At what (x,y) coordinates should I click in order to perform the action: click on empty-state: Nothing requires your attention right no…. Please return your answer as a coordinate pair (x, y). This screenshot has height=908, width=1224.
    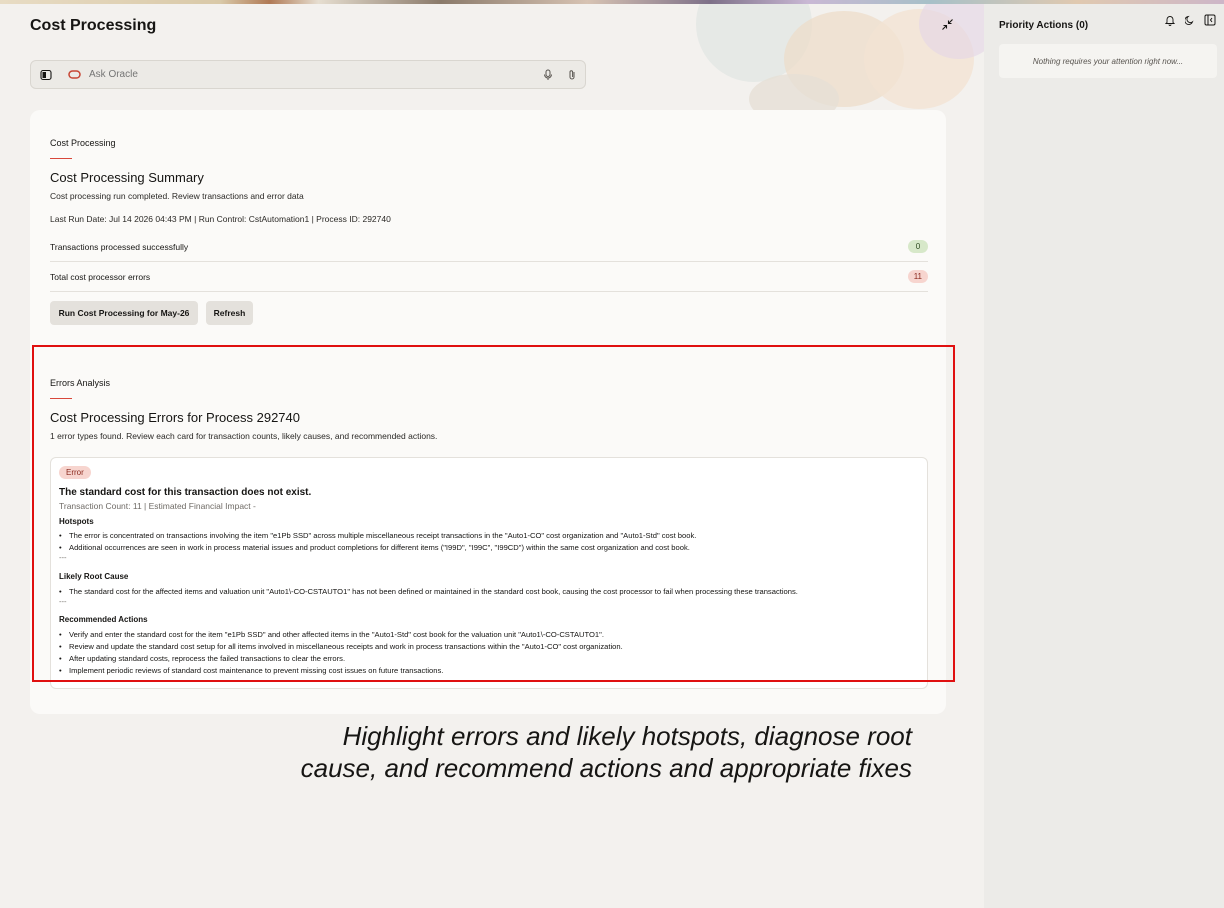
    Looking at the image, I should click on (1108, 61).